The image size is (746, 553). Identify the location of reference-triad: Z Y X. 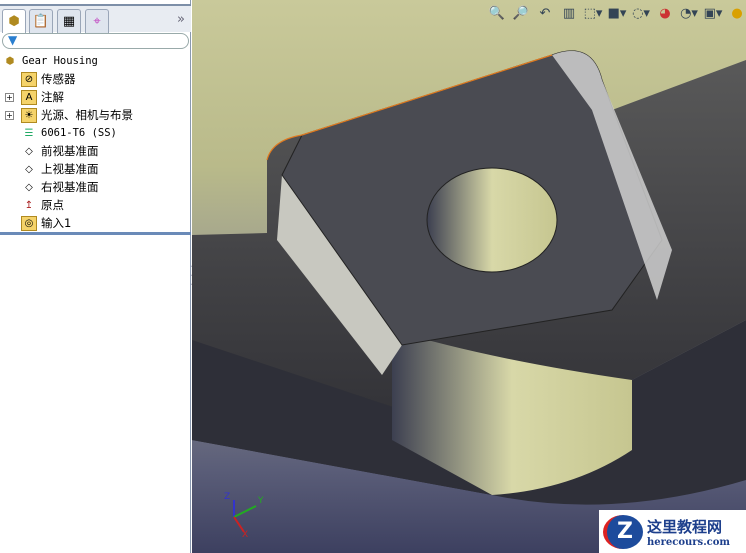
(239, 518).